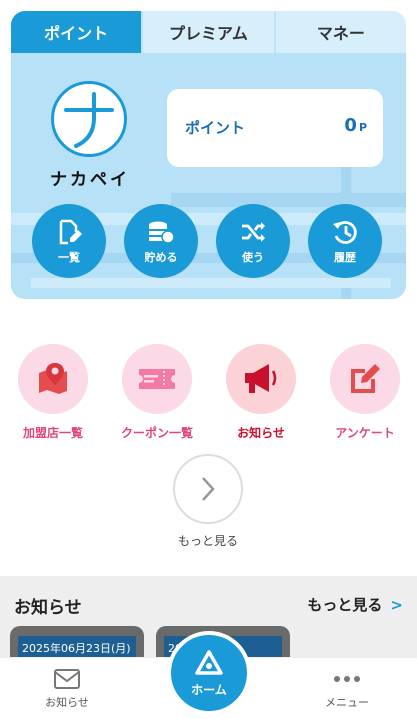 The width and height of the screenshot is (417, 719). Describe the element at coordinates (275, 128) in the screenshot. I see `point-balance-box: ポイント 0P` at that location.